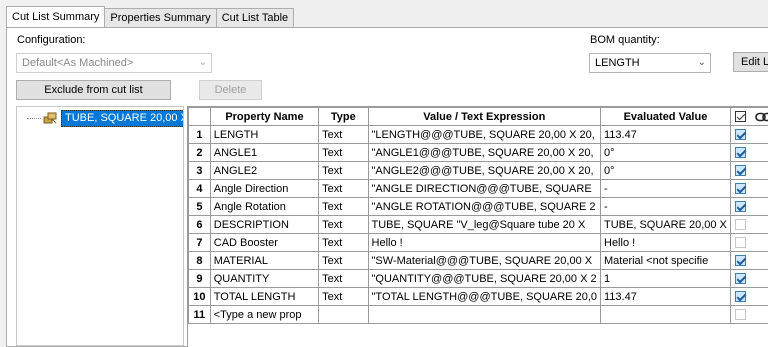 This screenshot has width=768, height=347. What do you see at coordinates (264, 117) in the screenshot?
I see `column-header-property-name: Property Name` at bounding box center [264, 117].